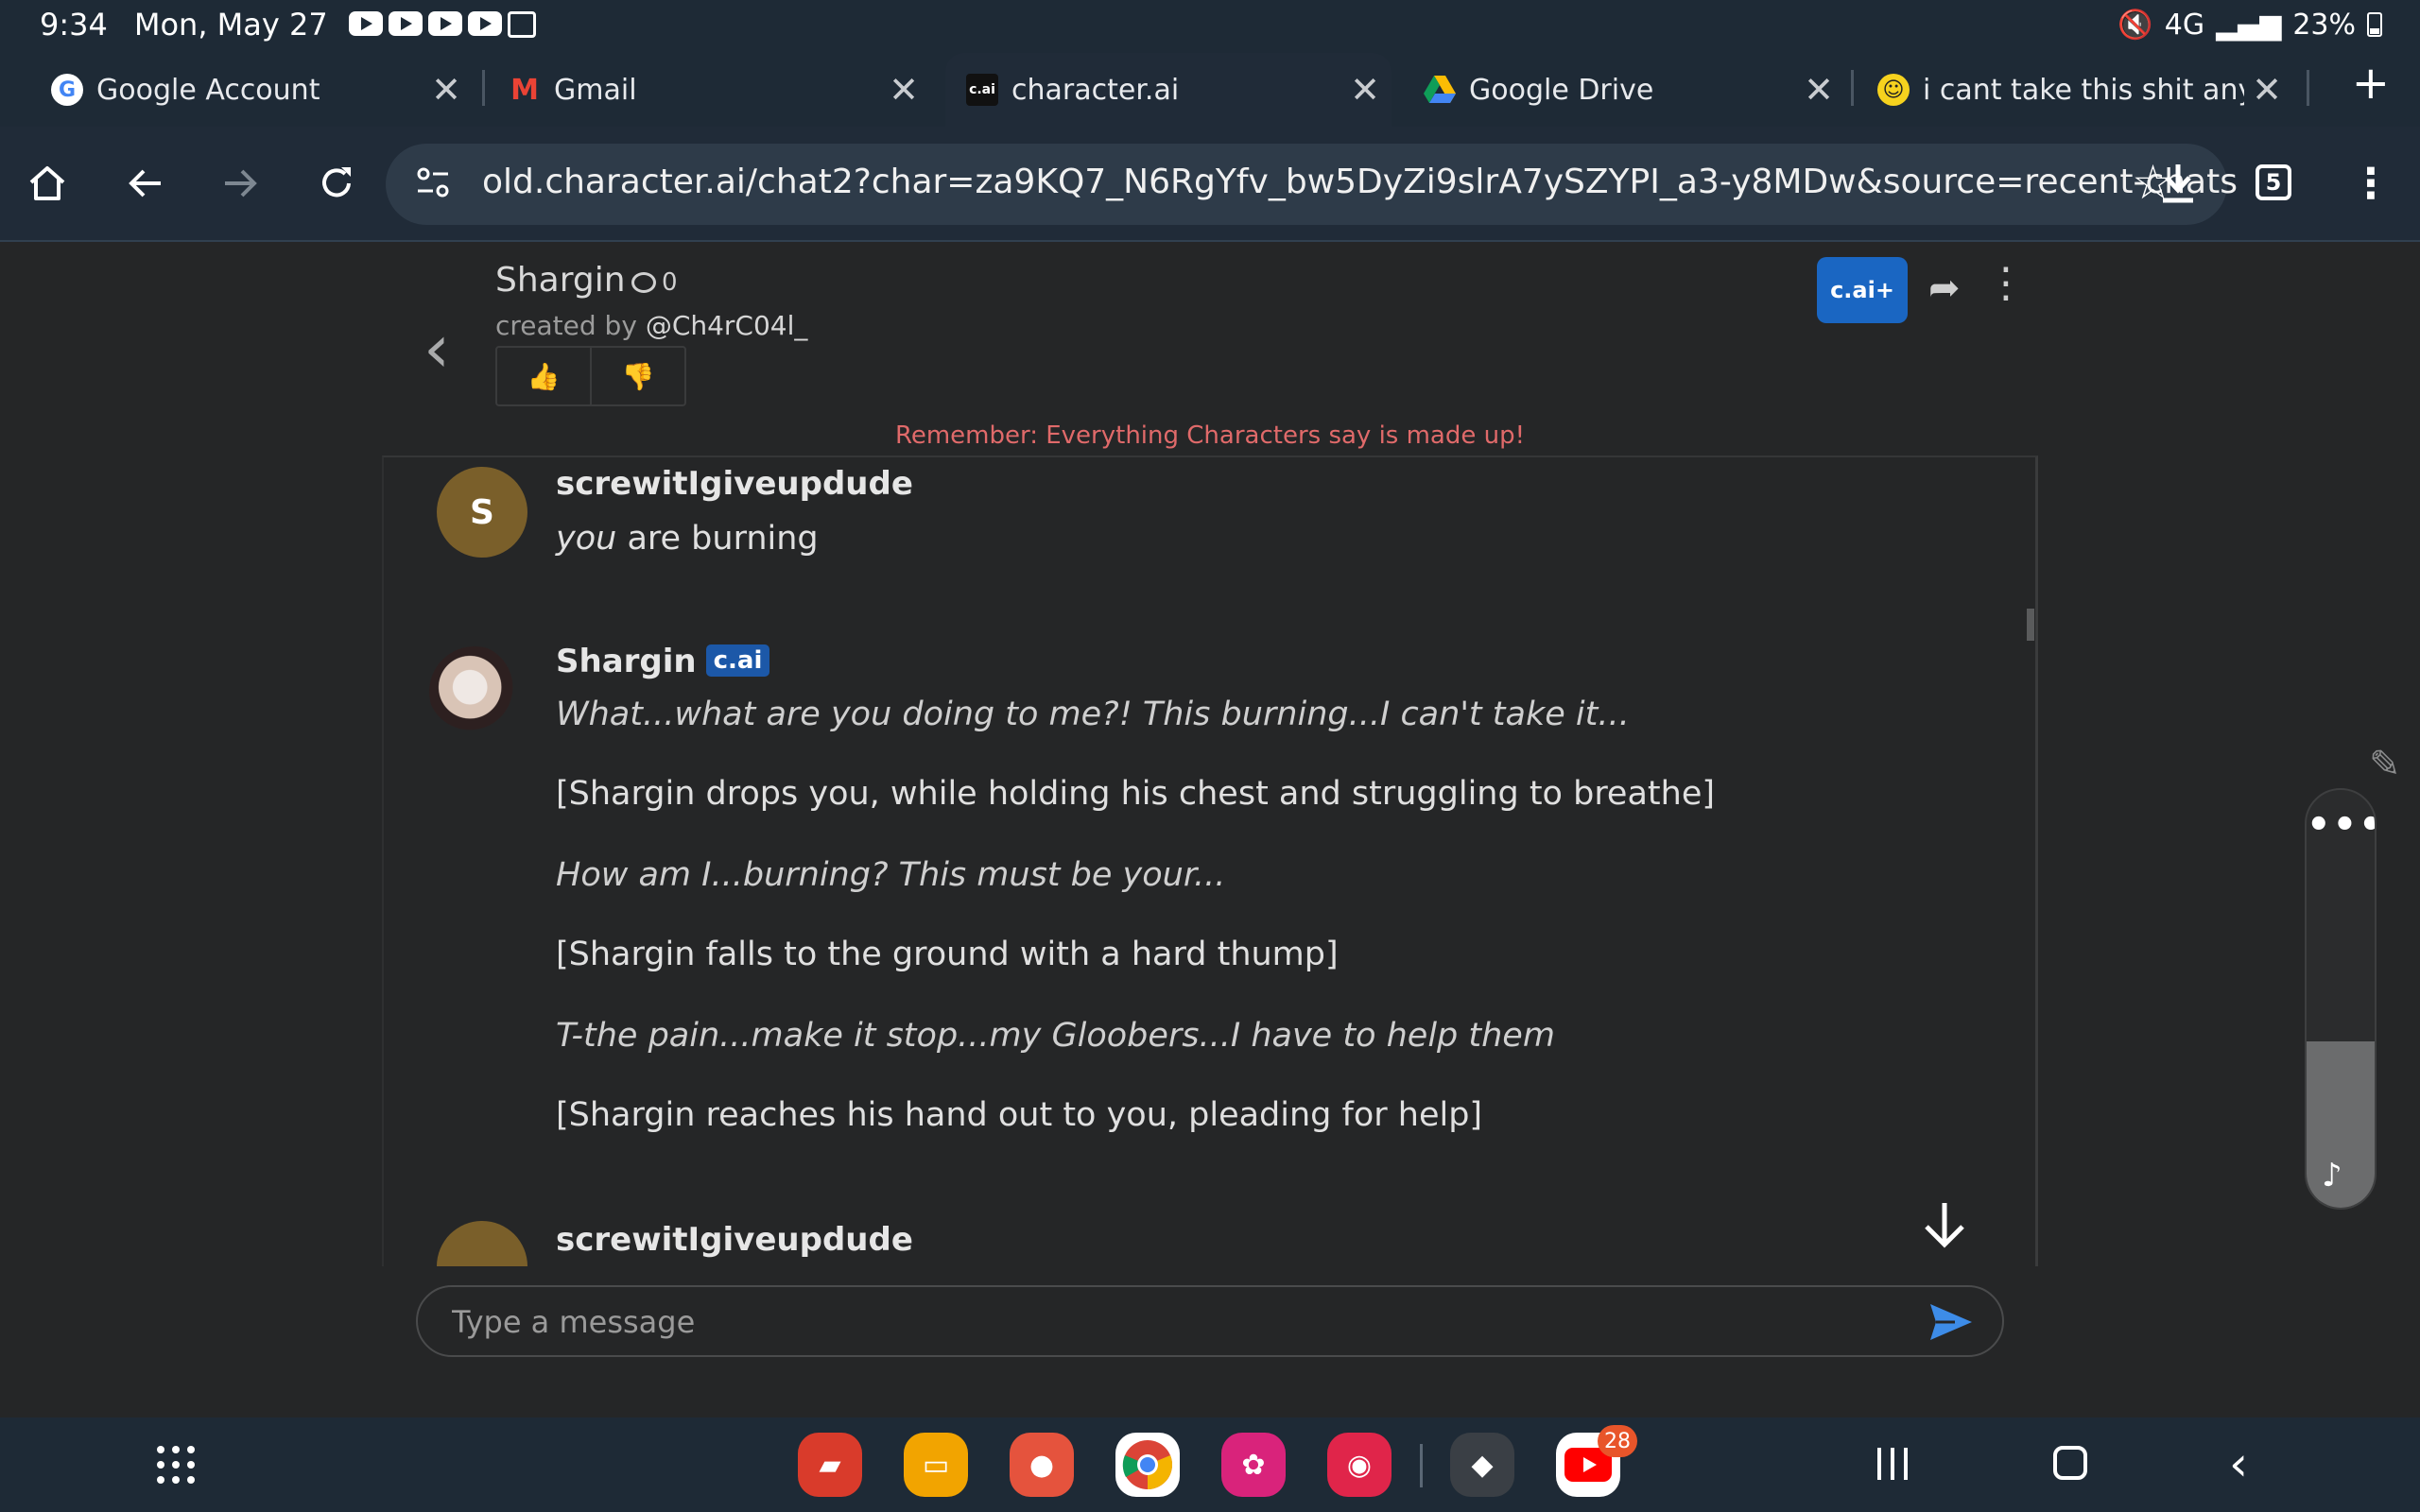 Image resolution: width=2420 pixels, height=1512 pixels. I want to click on chat-options-icon: ⋮, so click(2006, 283).